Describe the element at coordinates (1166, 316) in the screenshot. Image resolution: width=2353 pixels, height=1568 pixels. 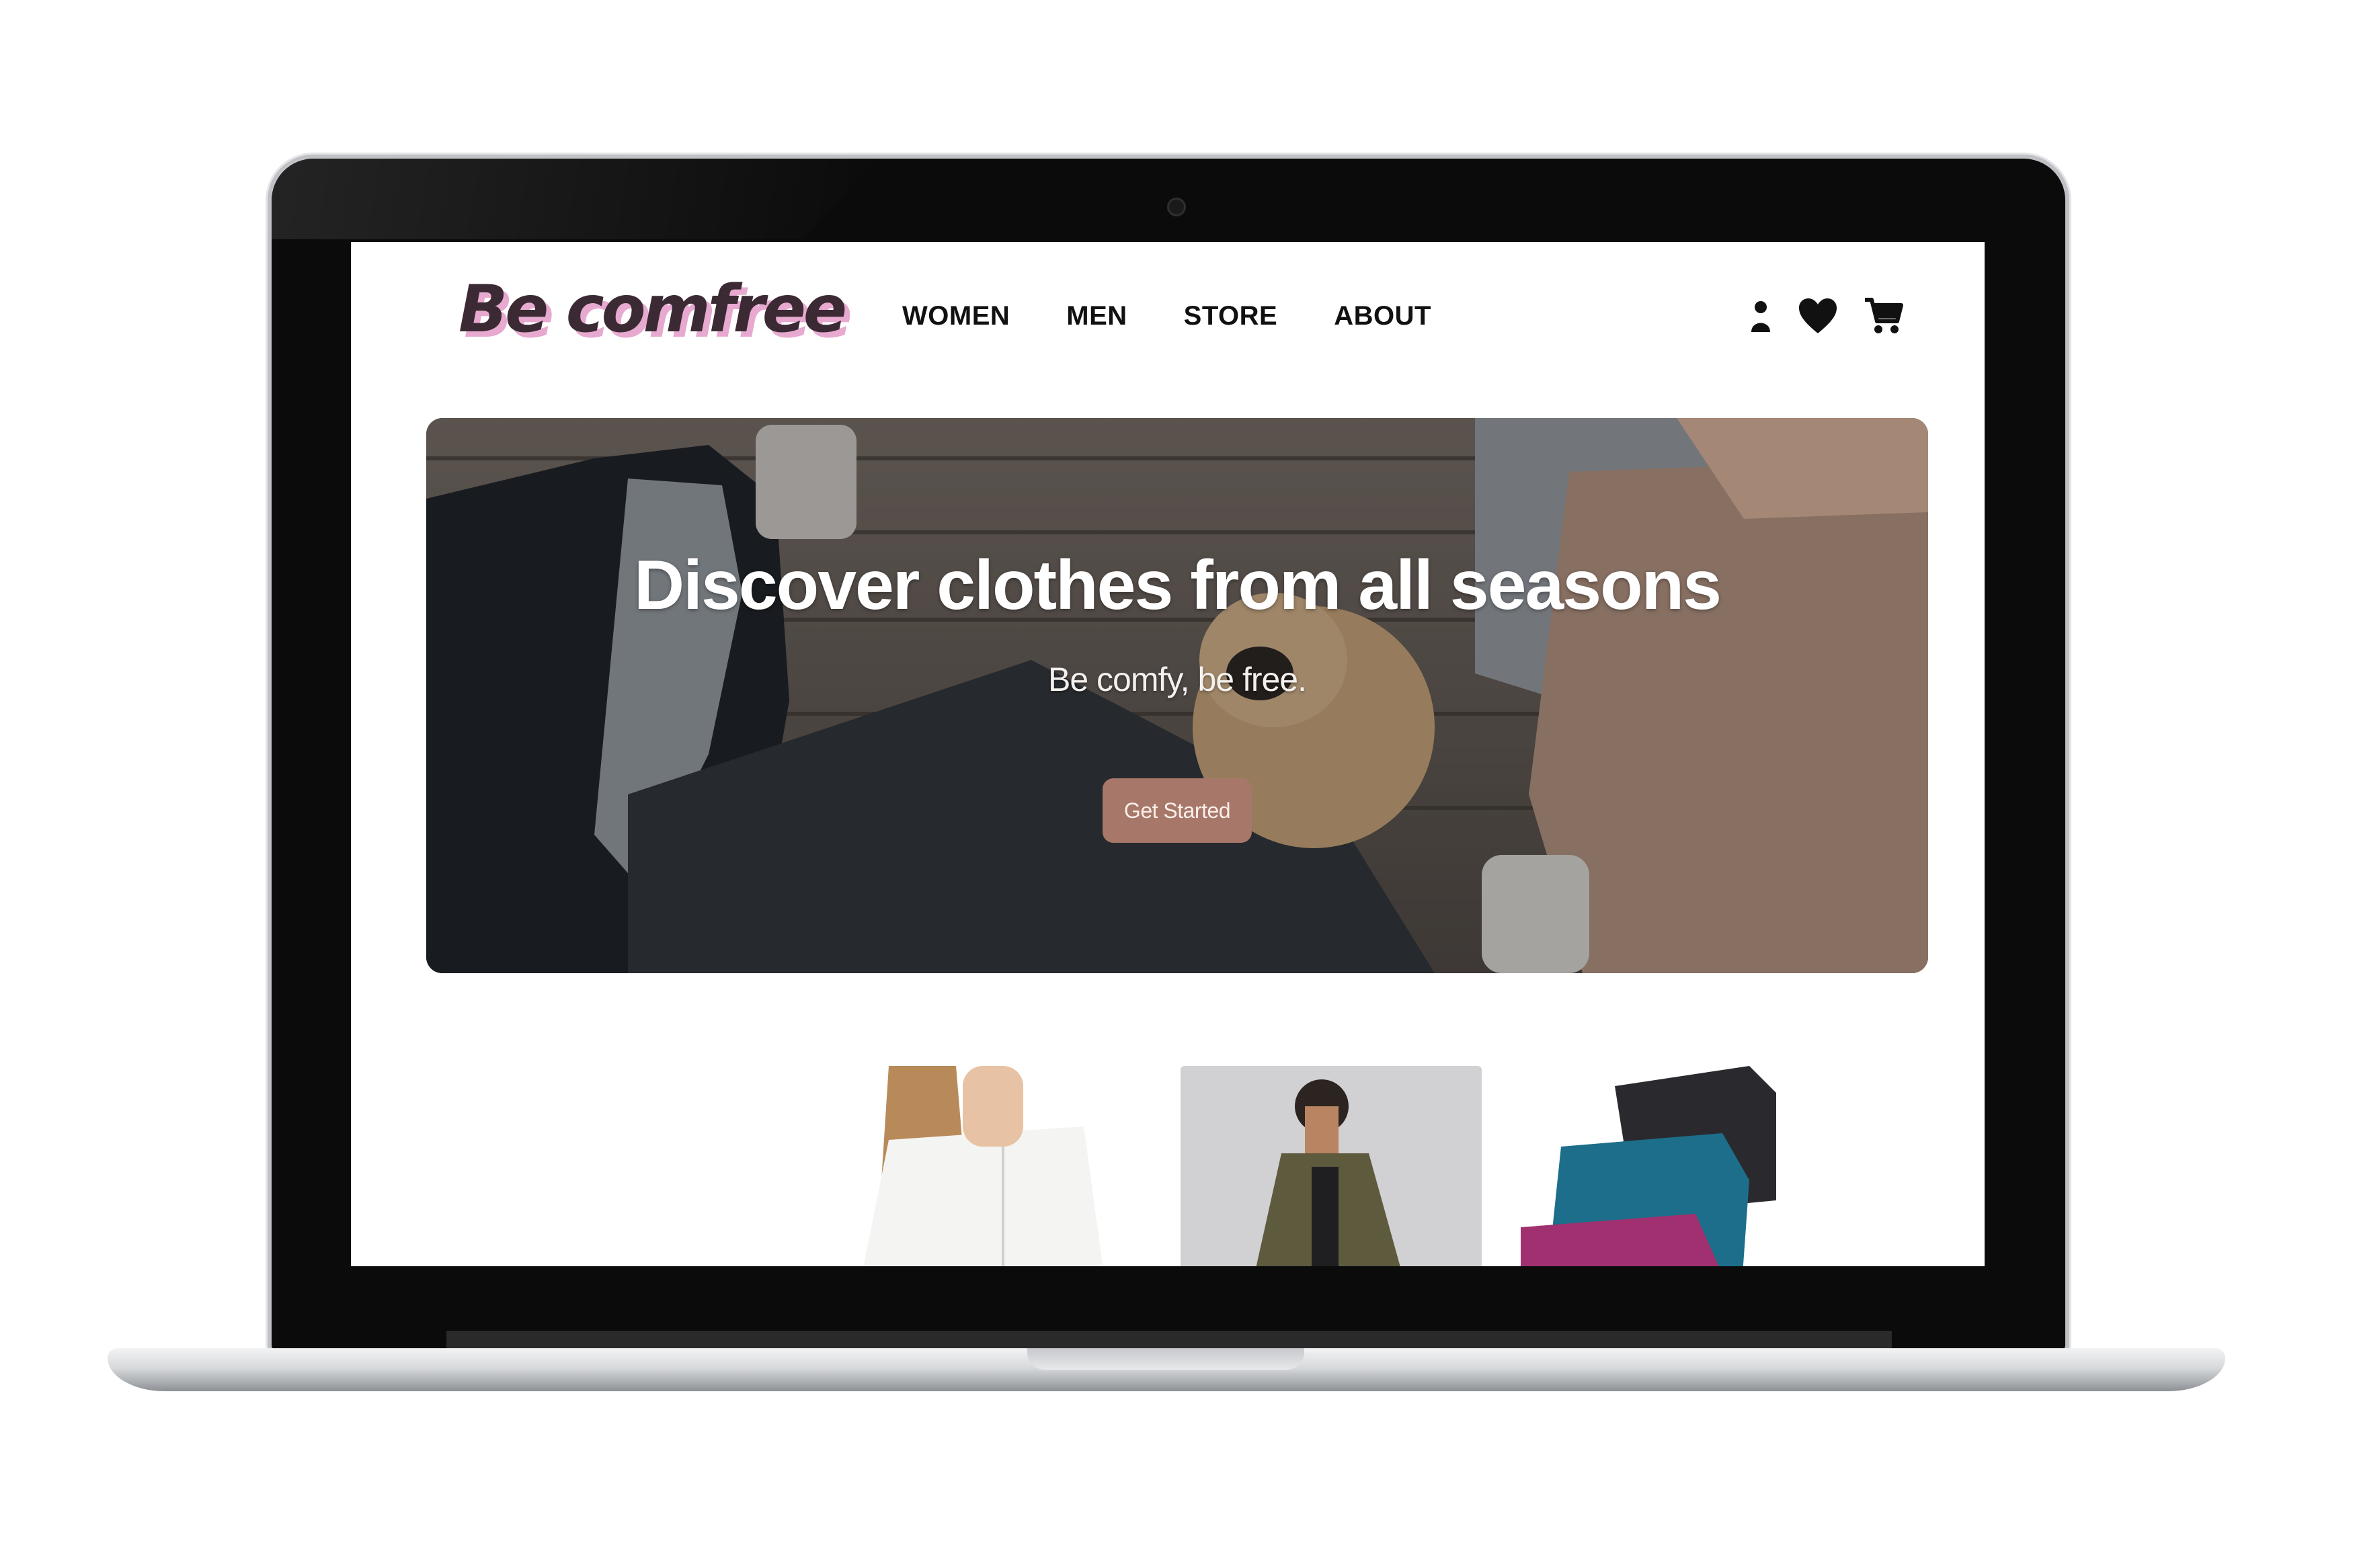
I see `main-nav: WOMEN MEN STORE ABOUT` at that location.